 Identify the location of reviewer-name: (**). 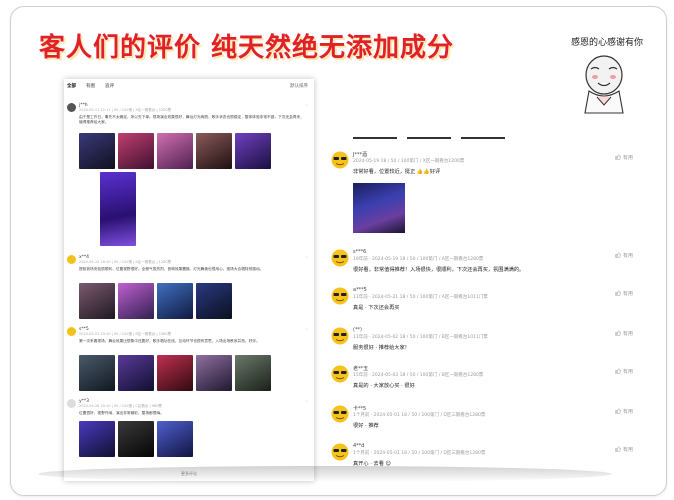
(357, 330).